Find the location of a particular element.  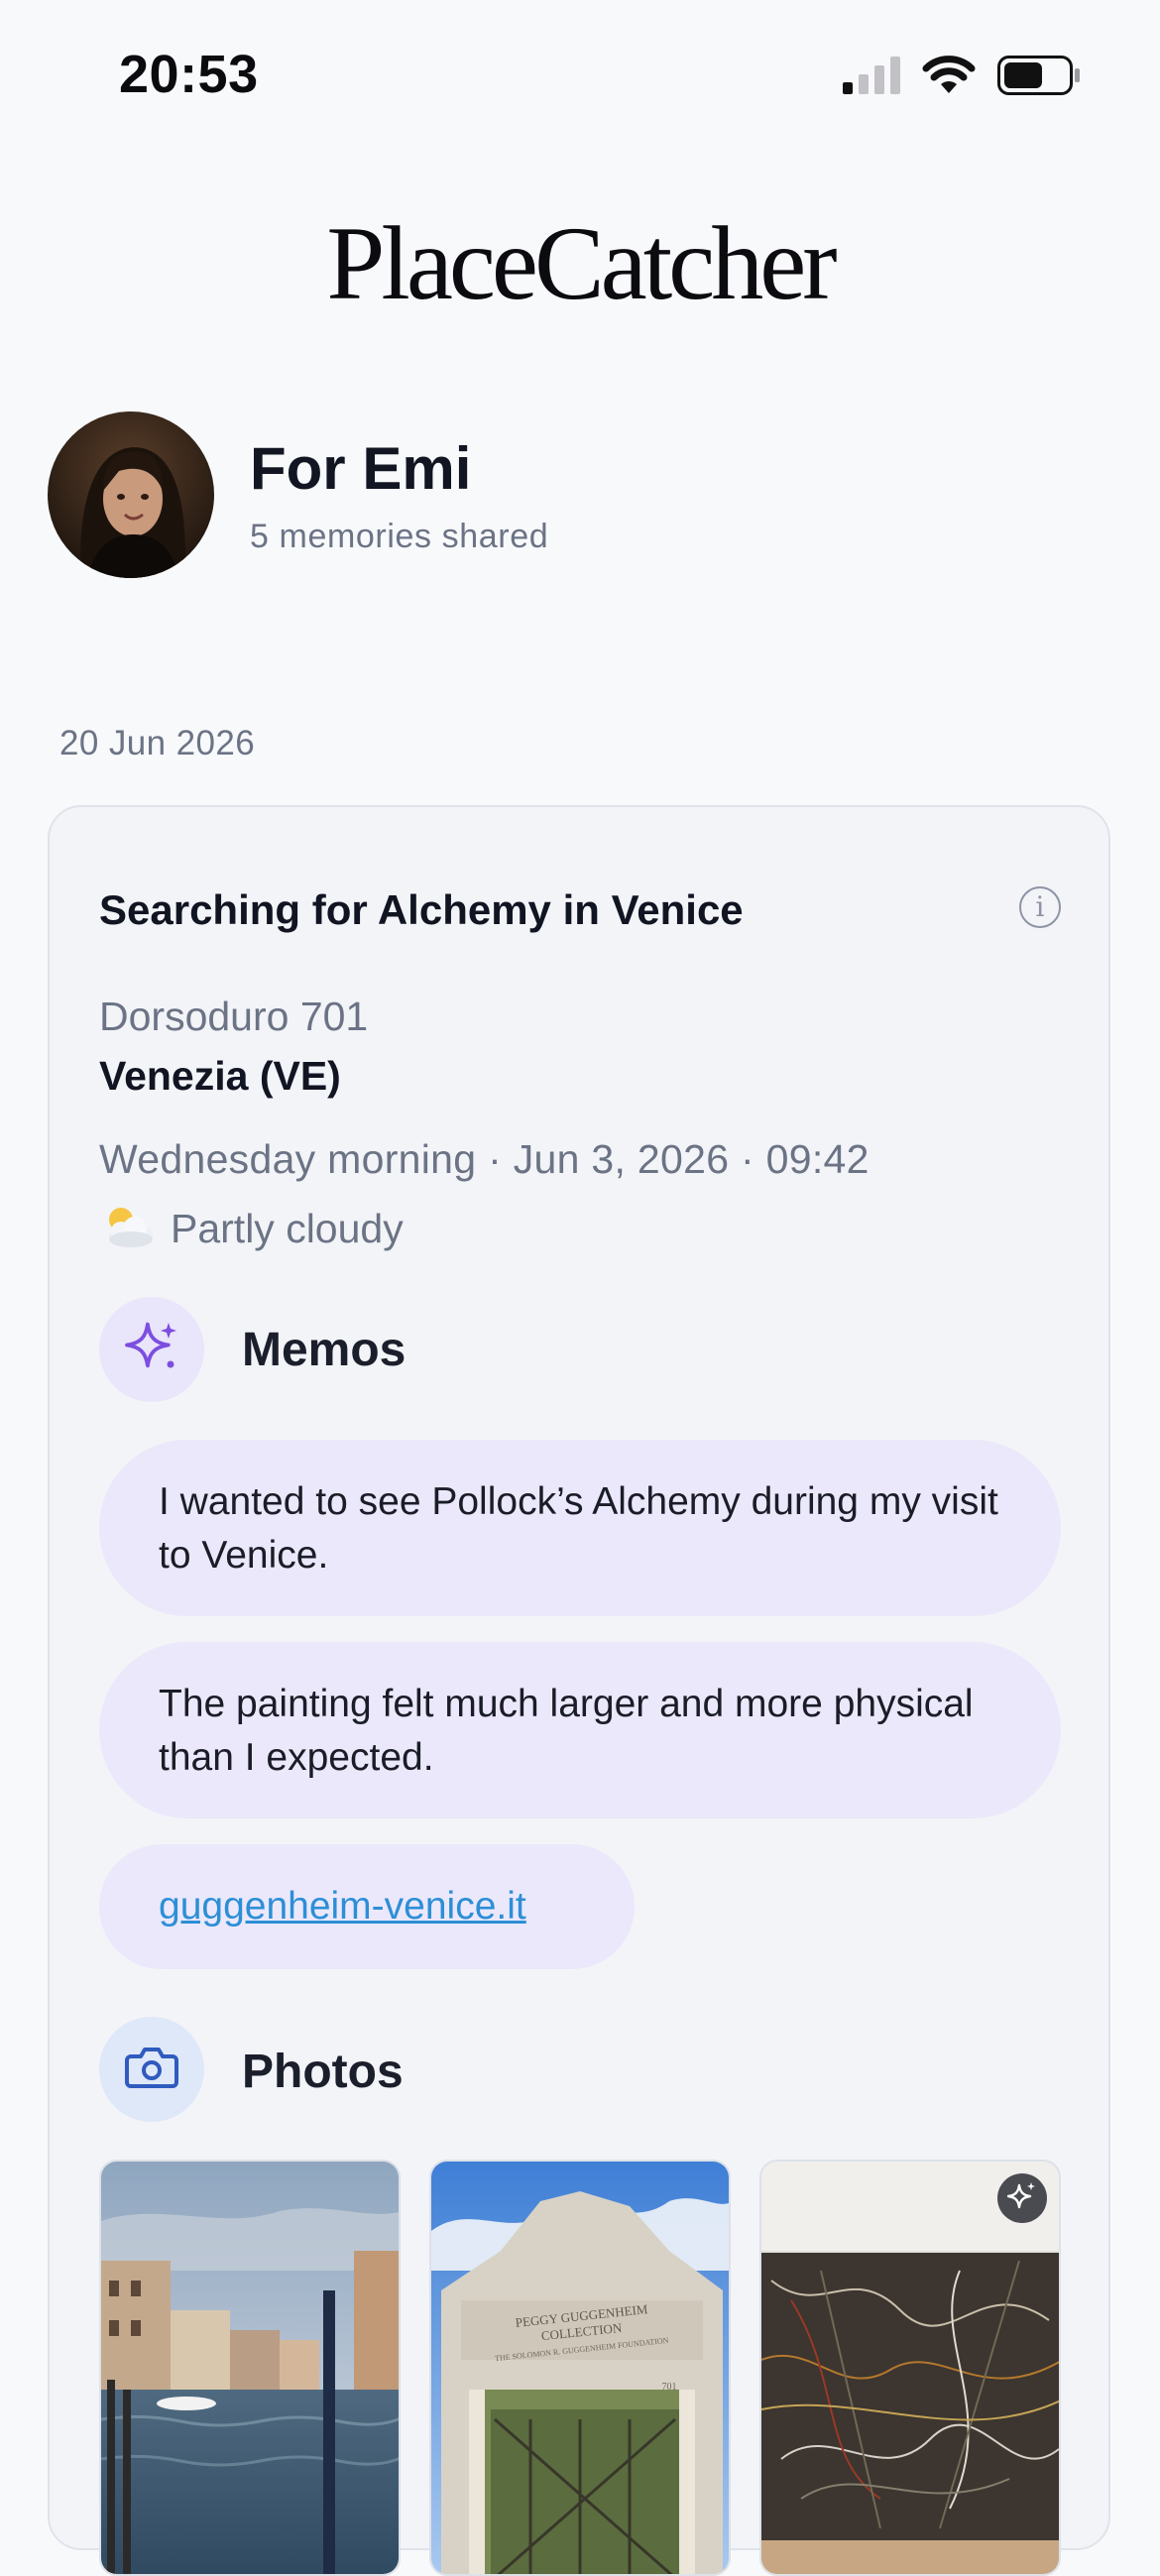

address-street: Dorsoduro 701 is located at coordinates (234, 1016).